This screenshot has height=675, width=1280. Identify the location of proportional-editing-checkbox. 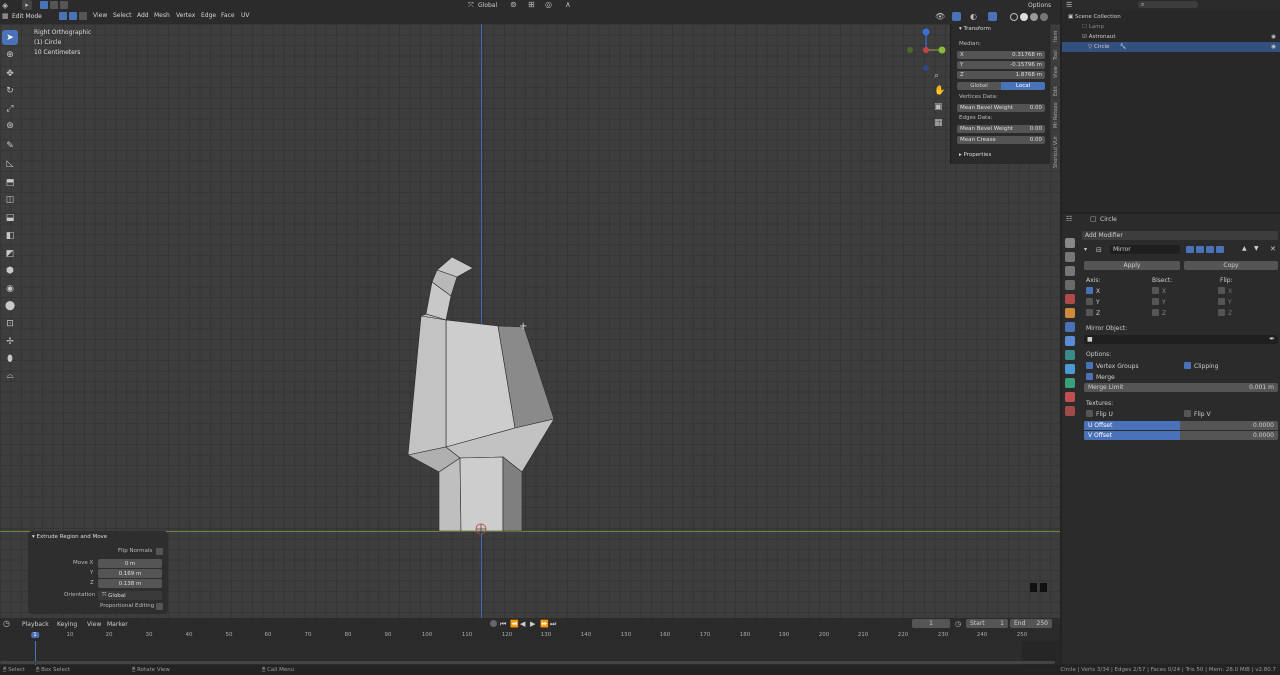
(159, 606).